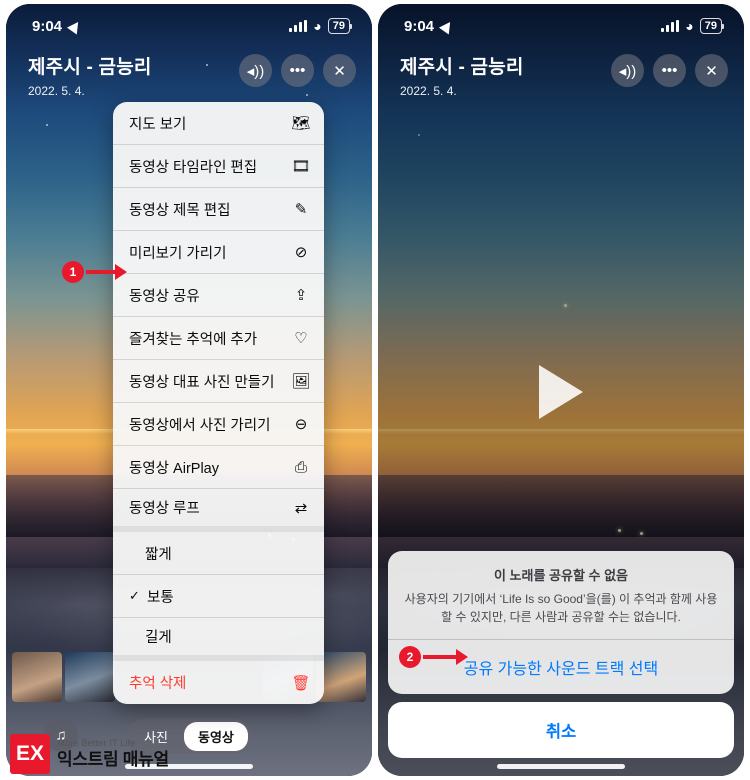 This screenshot has width=750, height=780. What do you see at coordinates (301, 338) in the screenshot?
I see `heart-icon: ♡` at bounding box center [301, 338].